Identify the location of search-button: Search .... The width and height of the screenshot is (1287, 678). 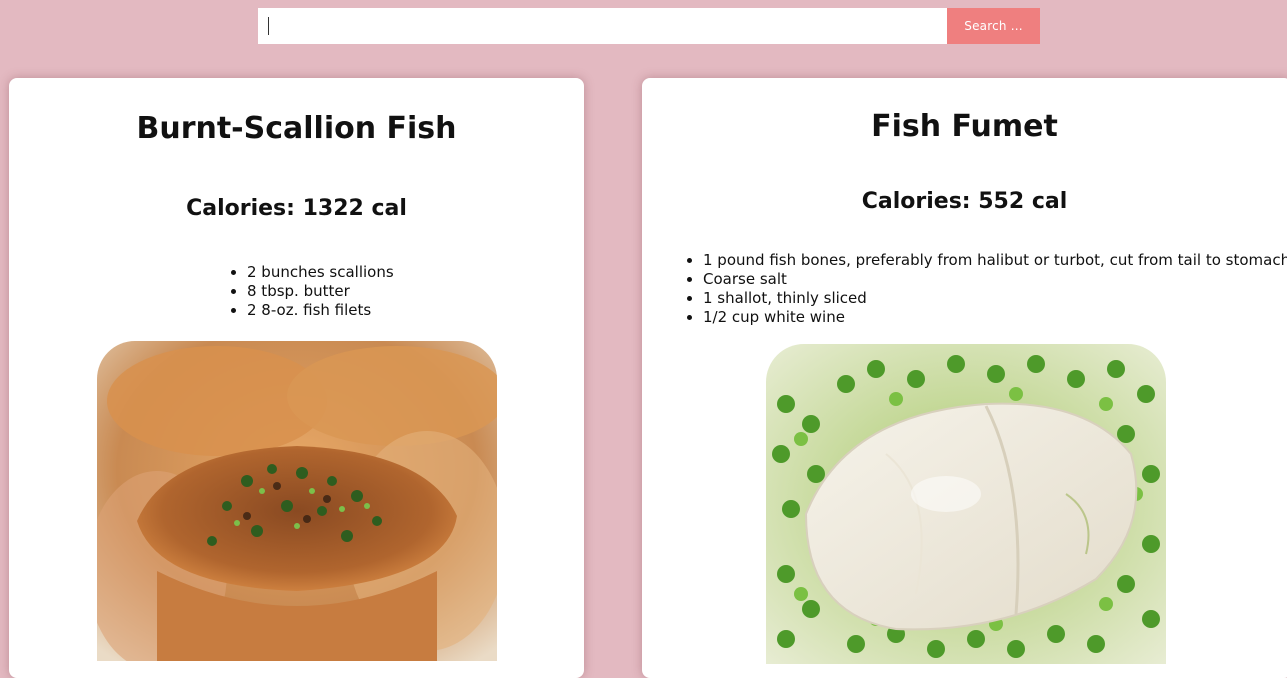
(993, 26).